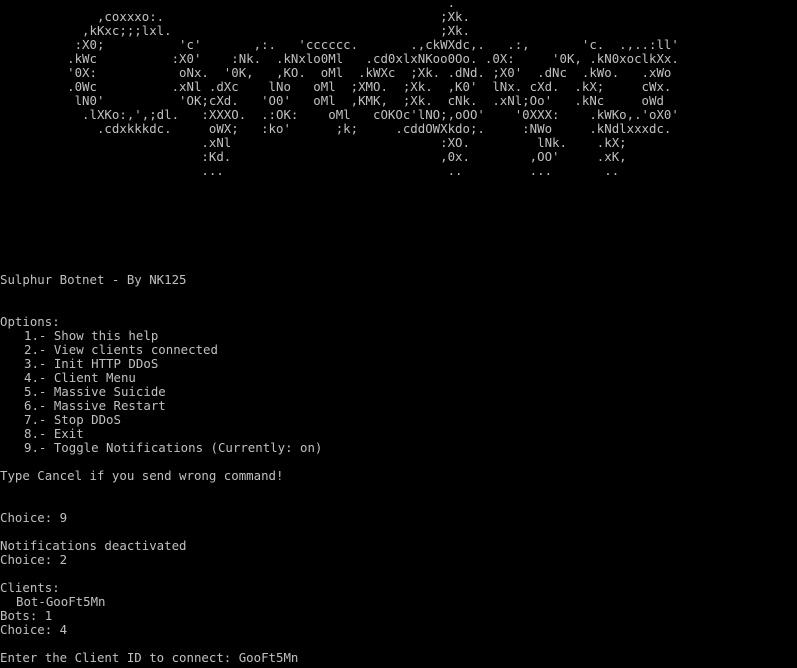  What do you see at coordinates (34, 517) in the screenshot?
I see `choice-line: Choice: 9` at bounding box center [34, 517].